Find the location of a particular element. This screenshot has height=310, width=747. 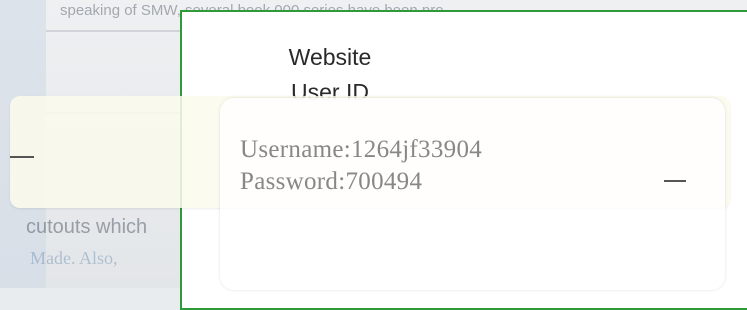

background-rule is located at coordinates (116, 31).